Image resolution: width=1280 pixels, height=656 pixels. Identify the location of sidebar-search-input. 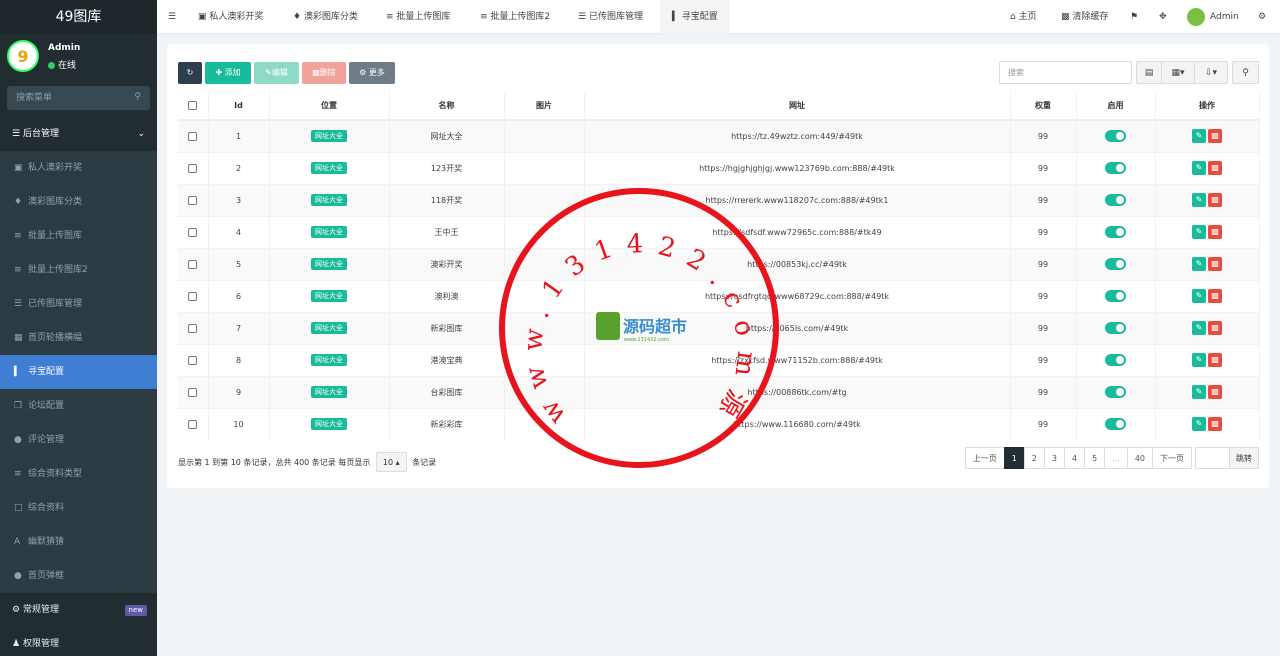
(78, 98).